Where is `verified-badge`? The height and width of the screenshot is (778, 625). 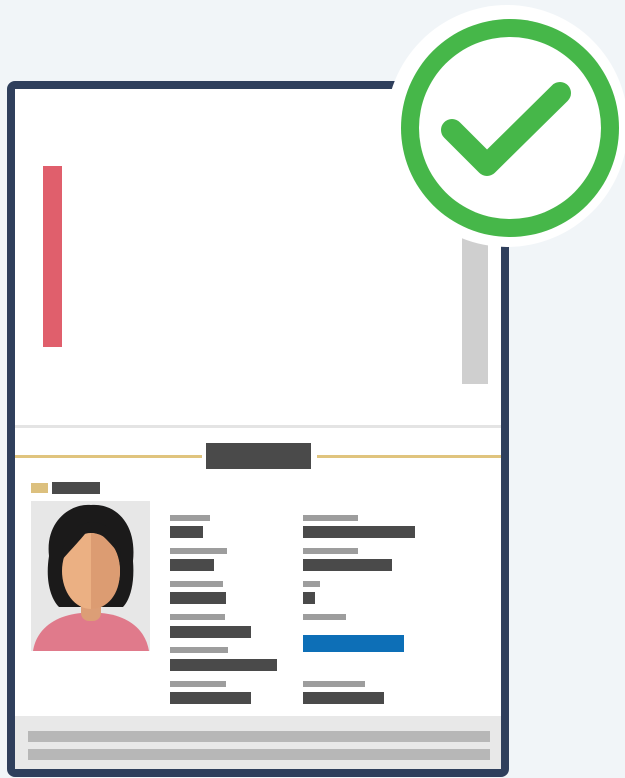
verified-badge is located at coordinates (505, 126).